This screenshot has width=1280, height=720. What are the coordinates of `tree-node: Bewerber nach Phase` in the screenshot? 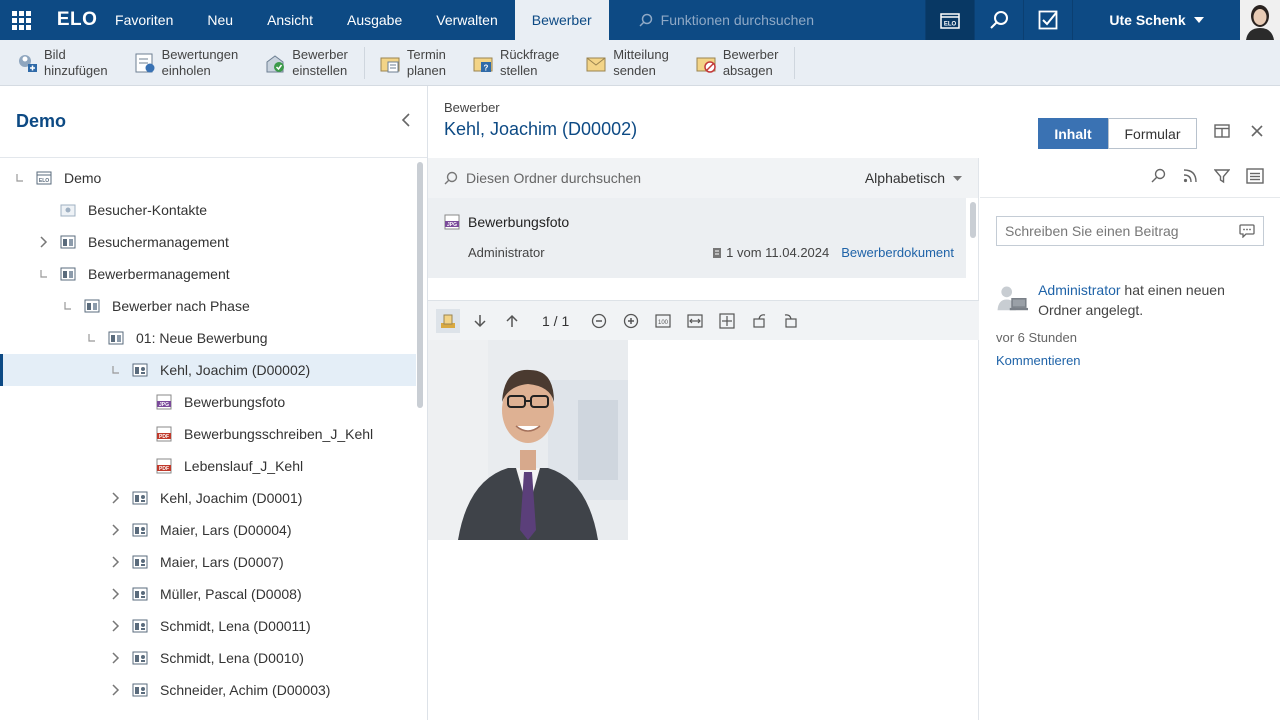 It's located at (208, 306).